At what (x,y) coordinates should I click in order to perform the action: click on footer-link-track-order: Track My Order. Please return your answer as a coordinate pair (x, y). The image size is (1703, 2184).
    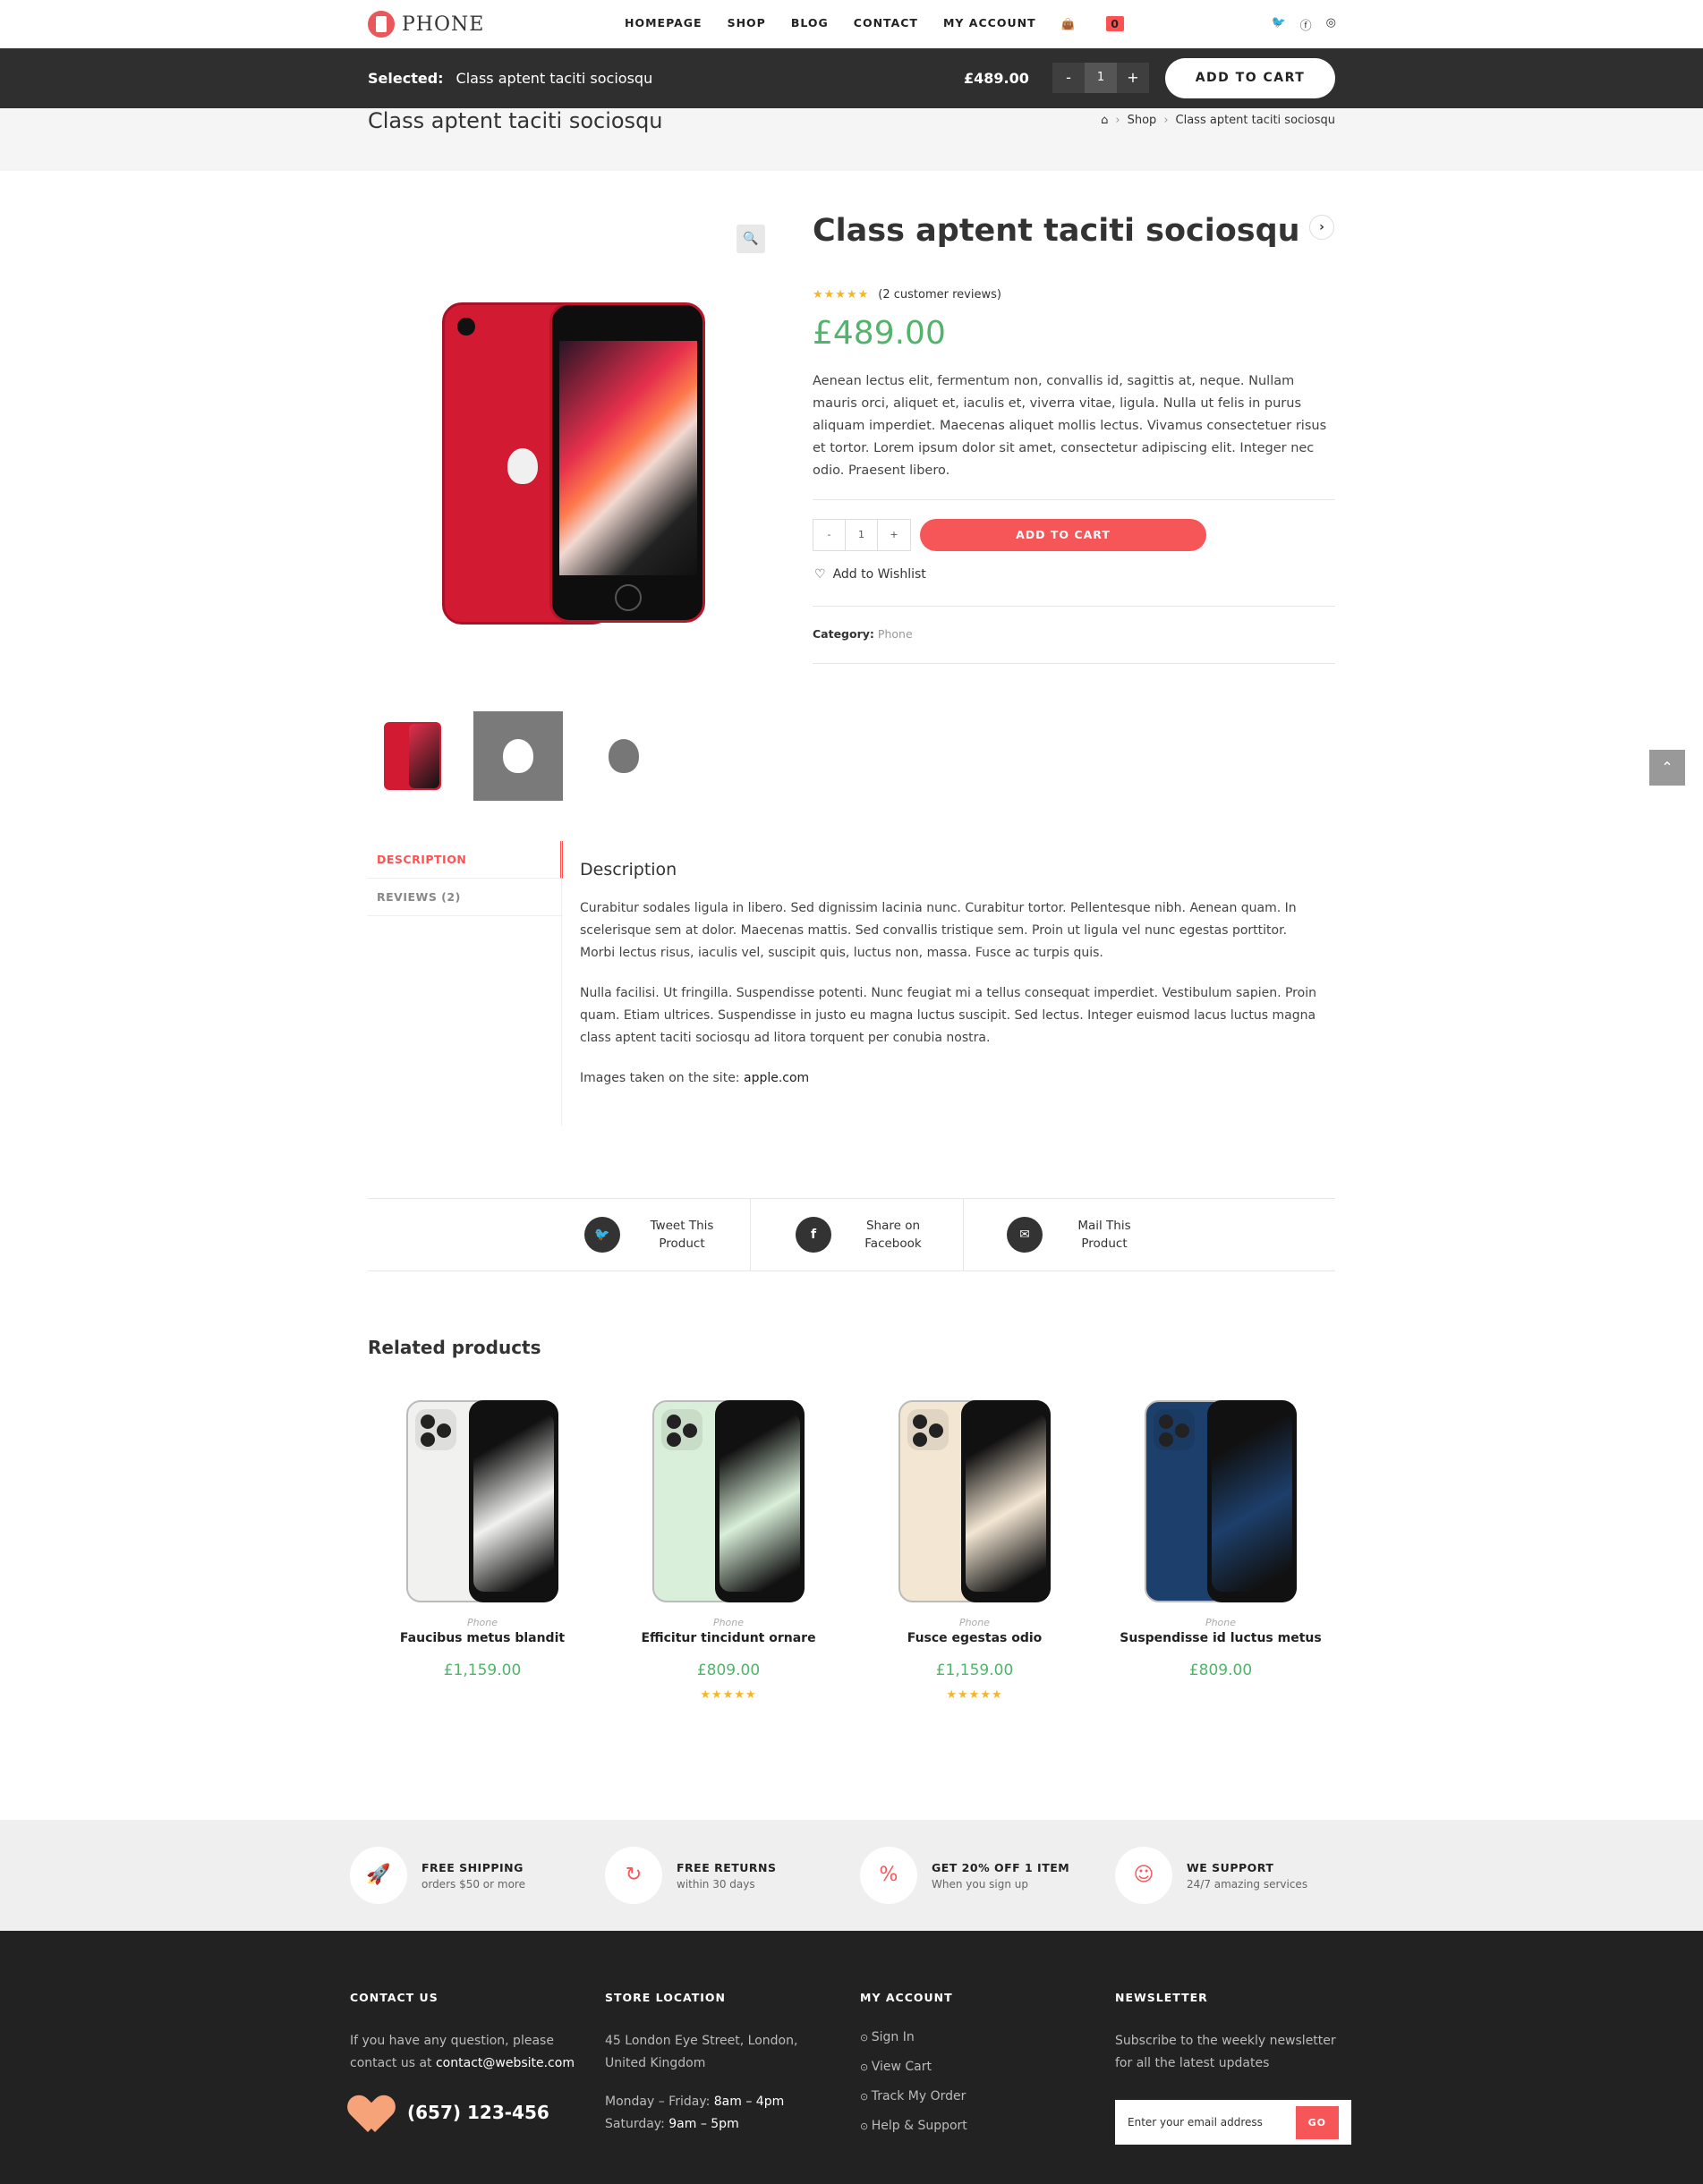
    Looking at the image, I should click on (959, 2097).